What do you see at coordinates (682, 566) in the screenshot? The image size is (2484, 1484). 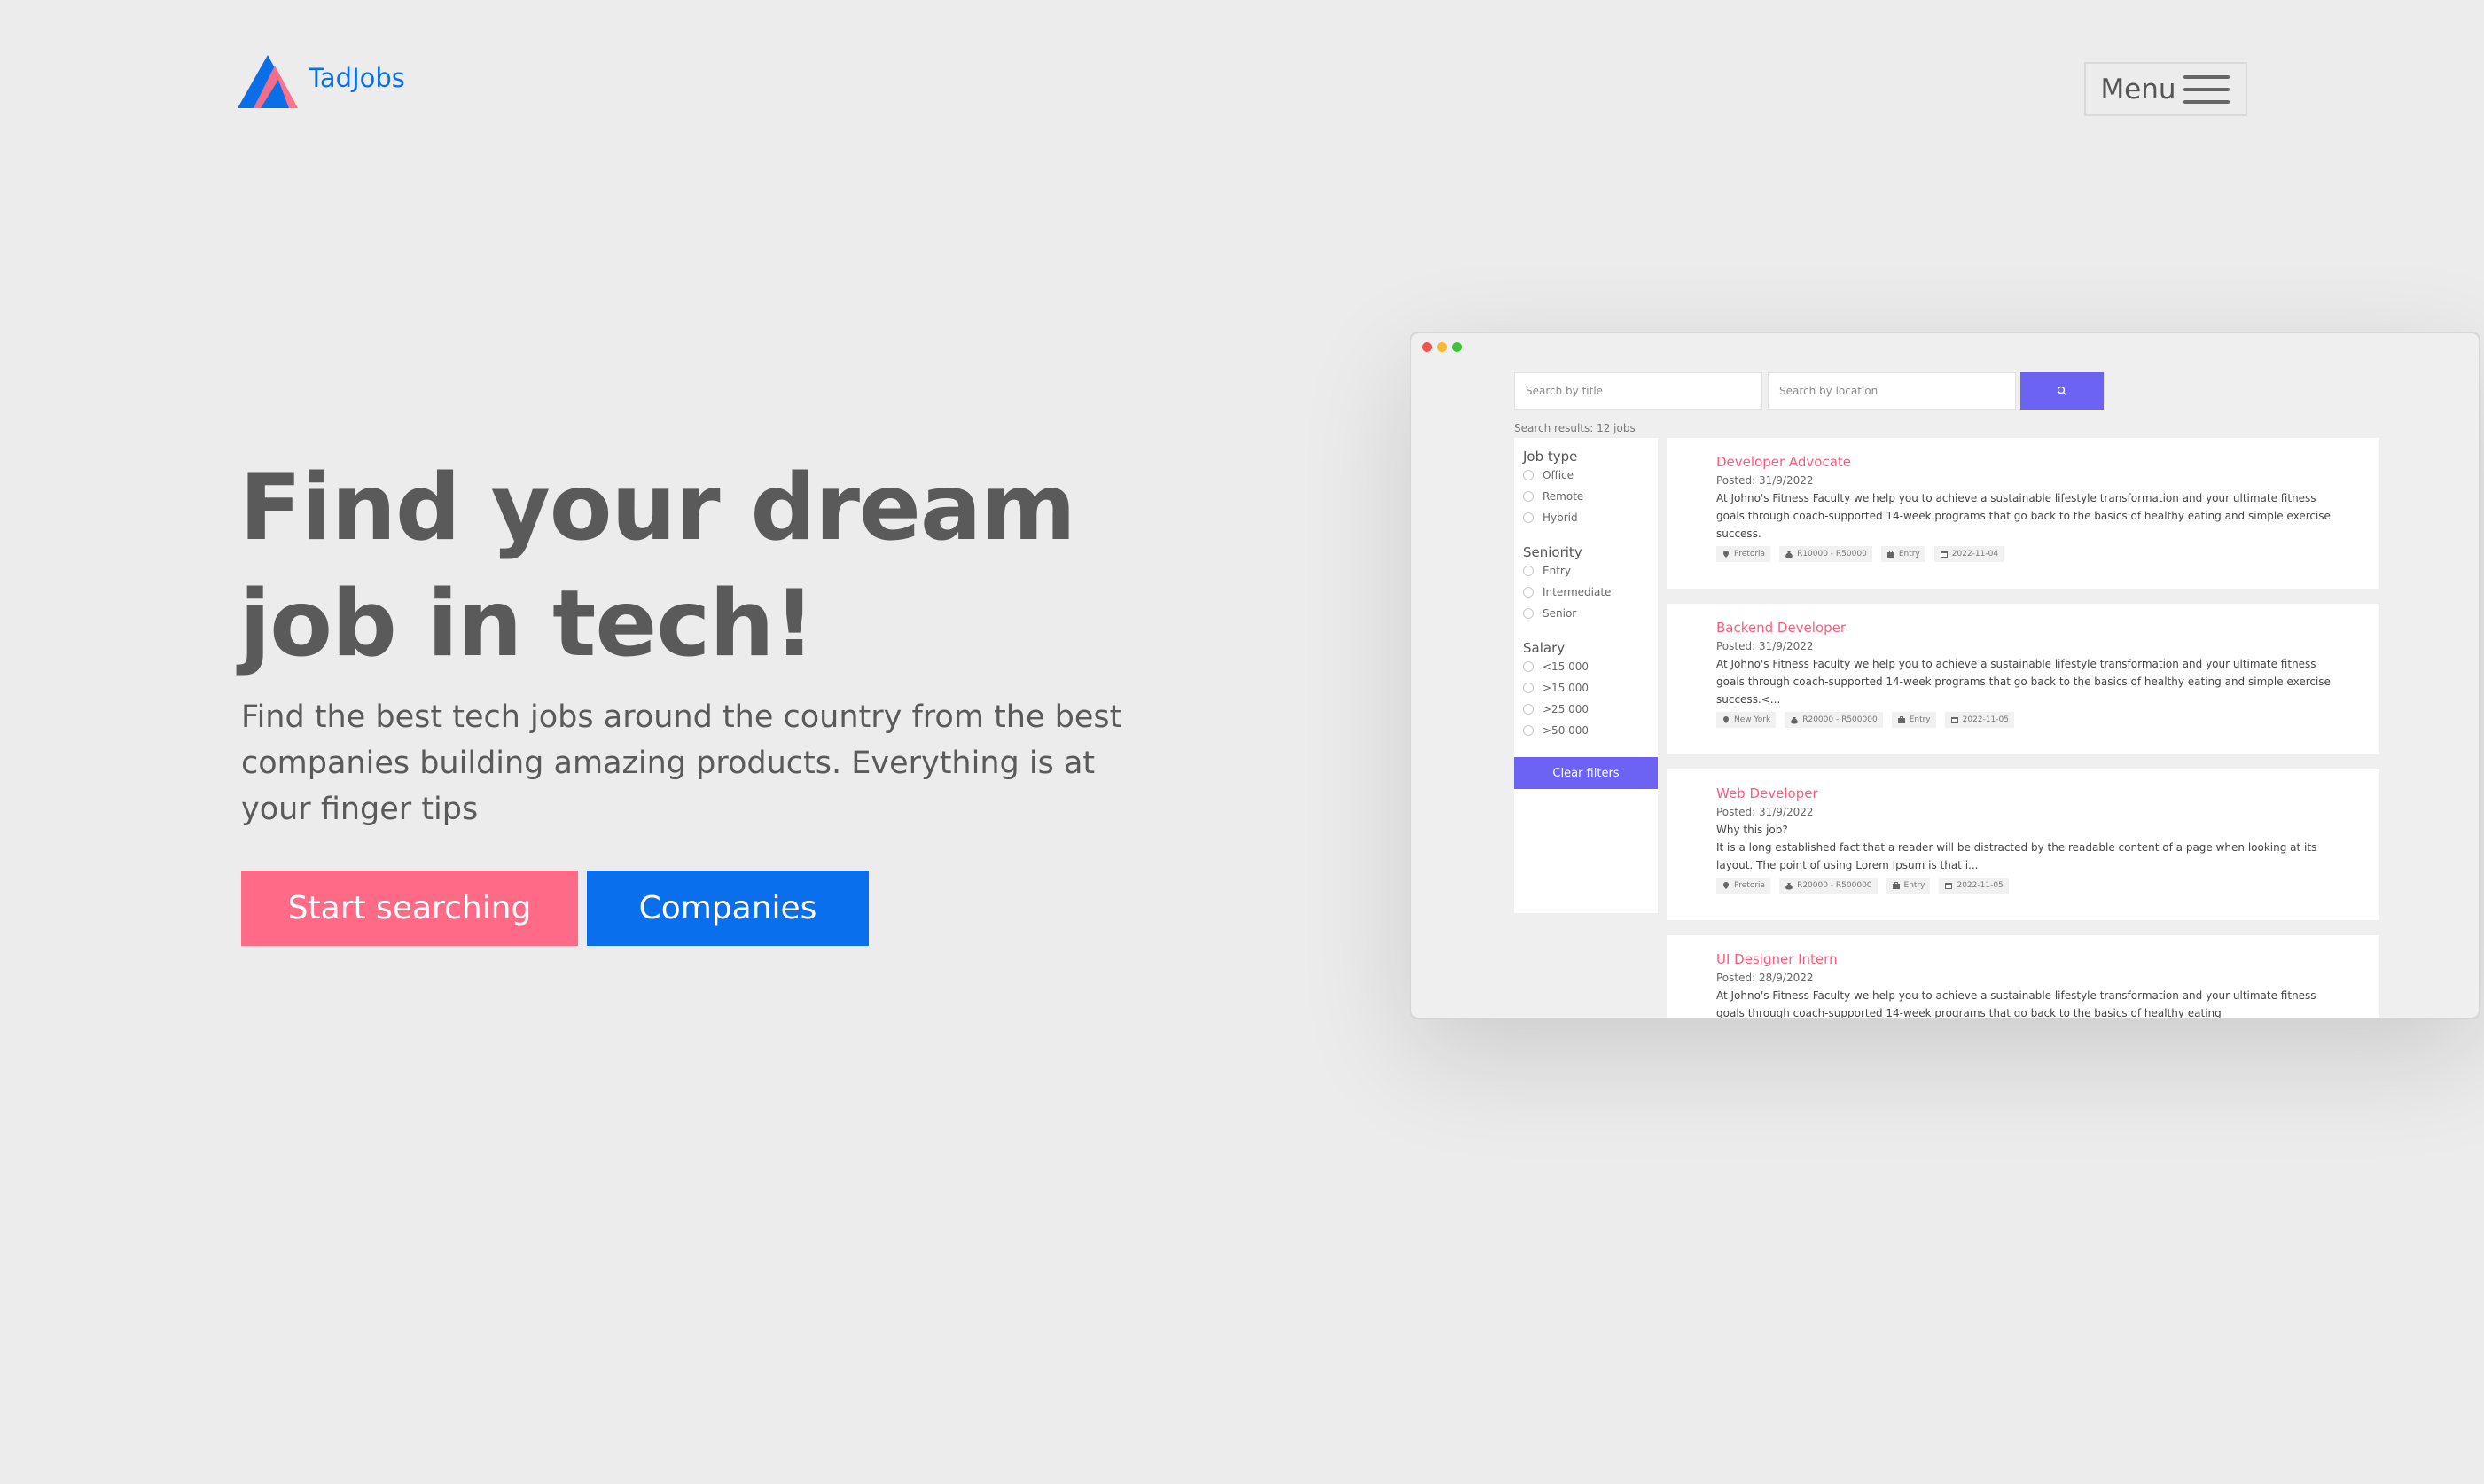 I see `hero-title: Find your dream job in tech!` at bounding box center [682, 566].